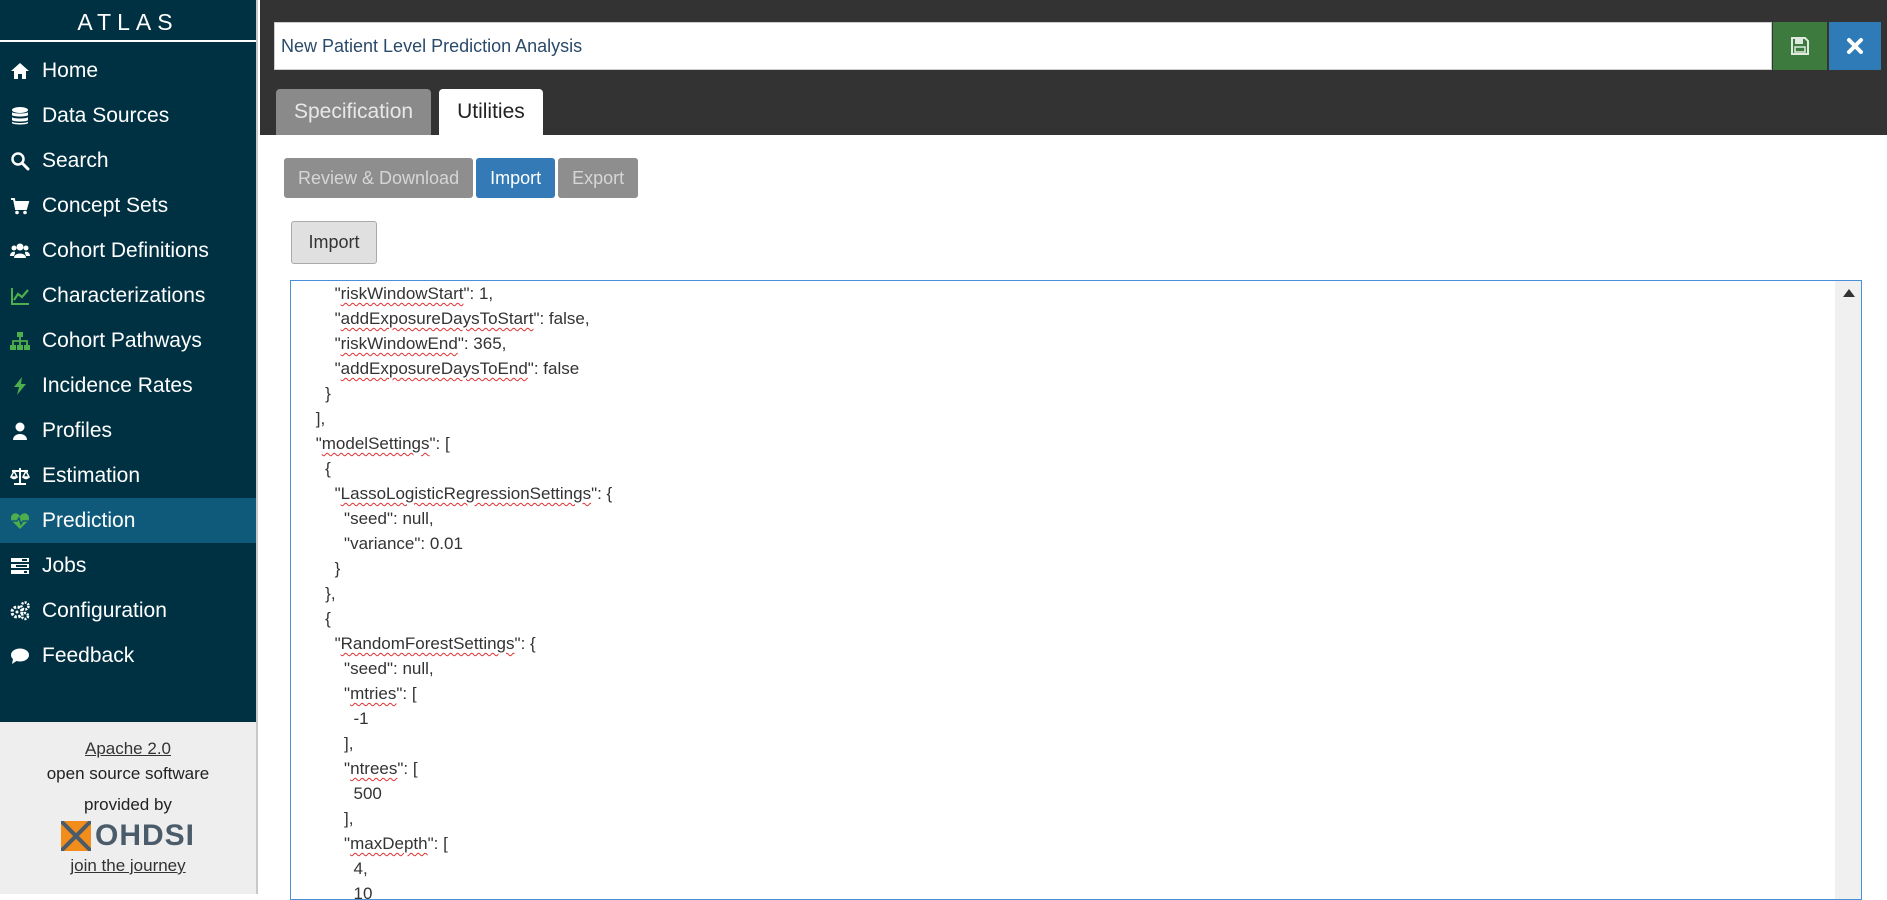 The image size is (1887, 900). Describe the element at coordinates (91, 475) in the screenshot. I see `sidebar-item-label: Estimation` at that location.